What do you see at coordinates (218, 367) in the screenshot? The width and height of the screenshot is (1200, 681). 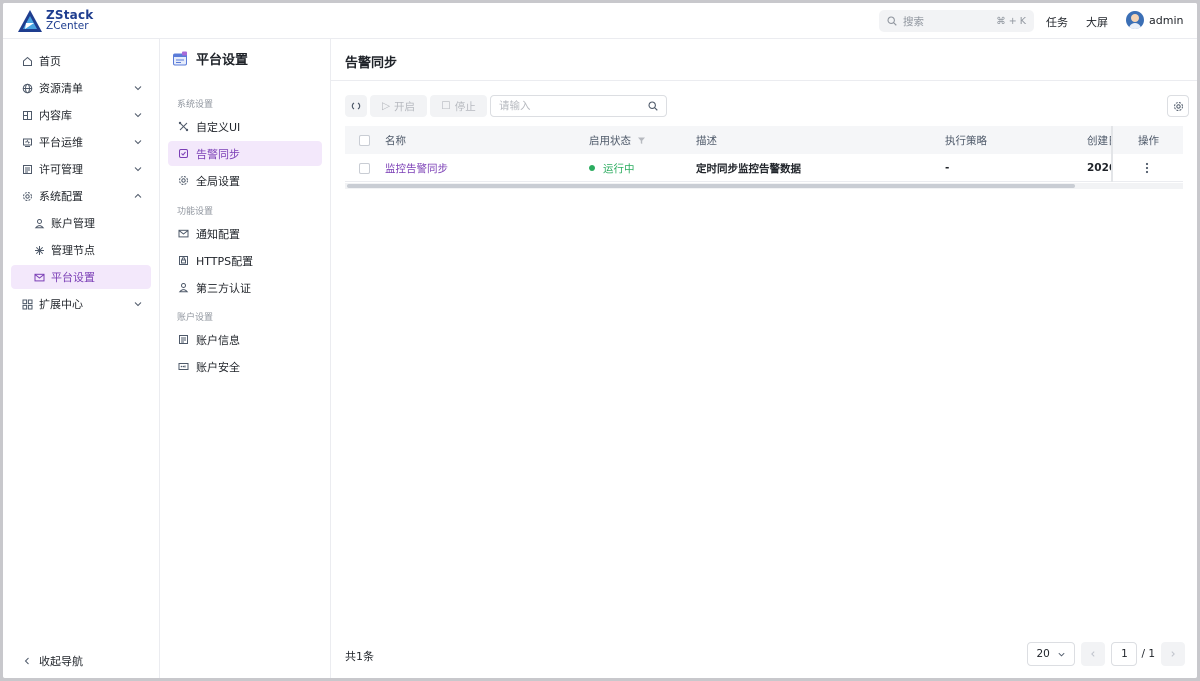 I see `sub-item-label: 账户安全` at bounding box center [218, 367].